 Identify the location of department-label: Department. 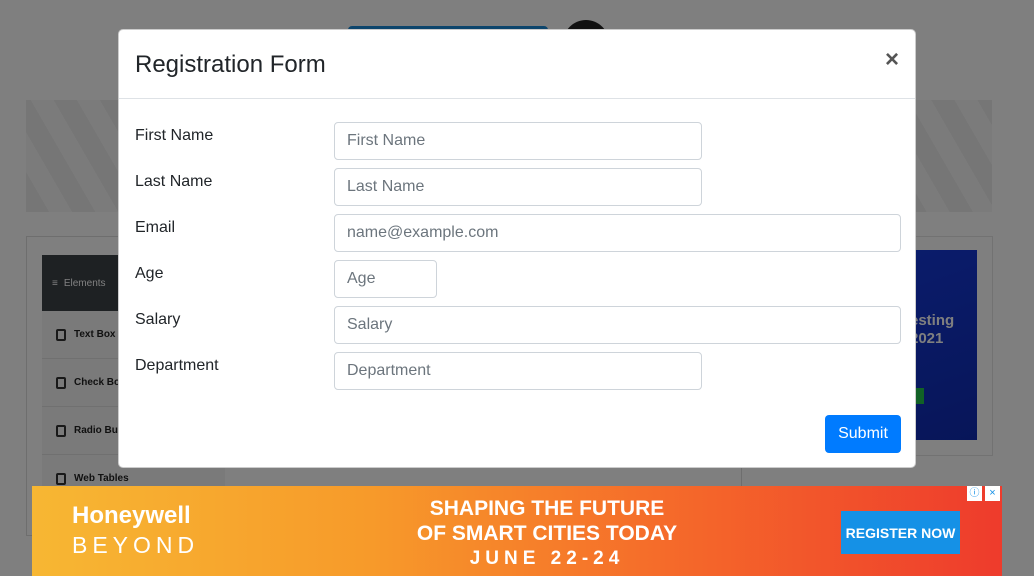
(177, 365).